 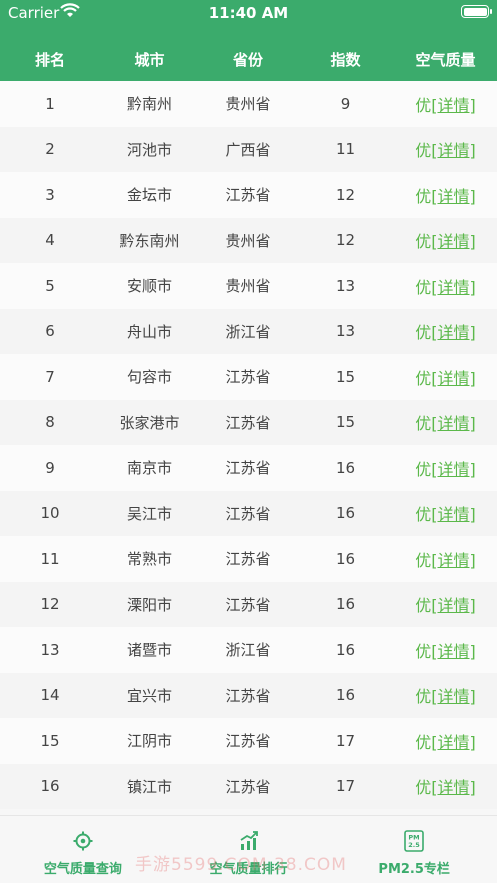 I want to click on province-cell: 广西省, so click(x=248, y=149).